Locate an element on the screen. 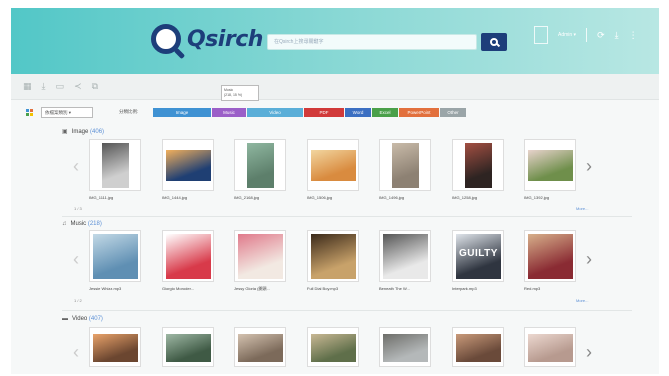  category-chip: Other is located at coordinates (453, 112).